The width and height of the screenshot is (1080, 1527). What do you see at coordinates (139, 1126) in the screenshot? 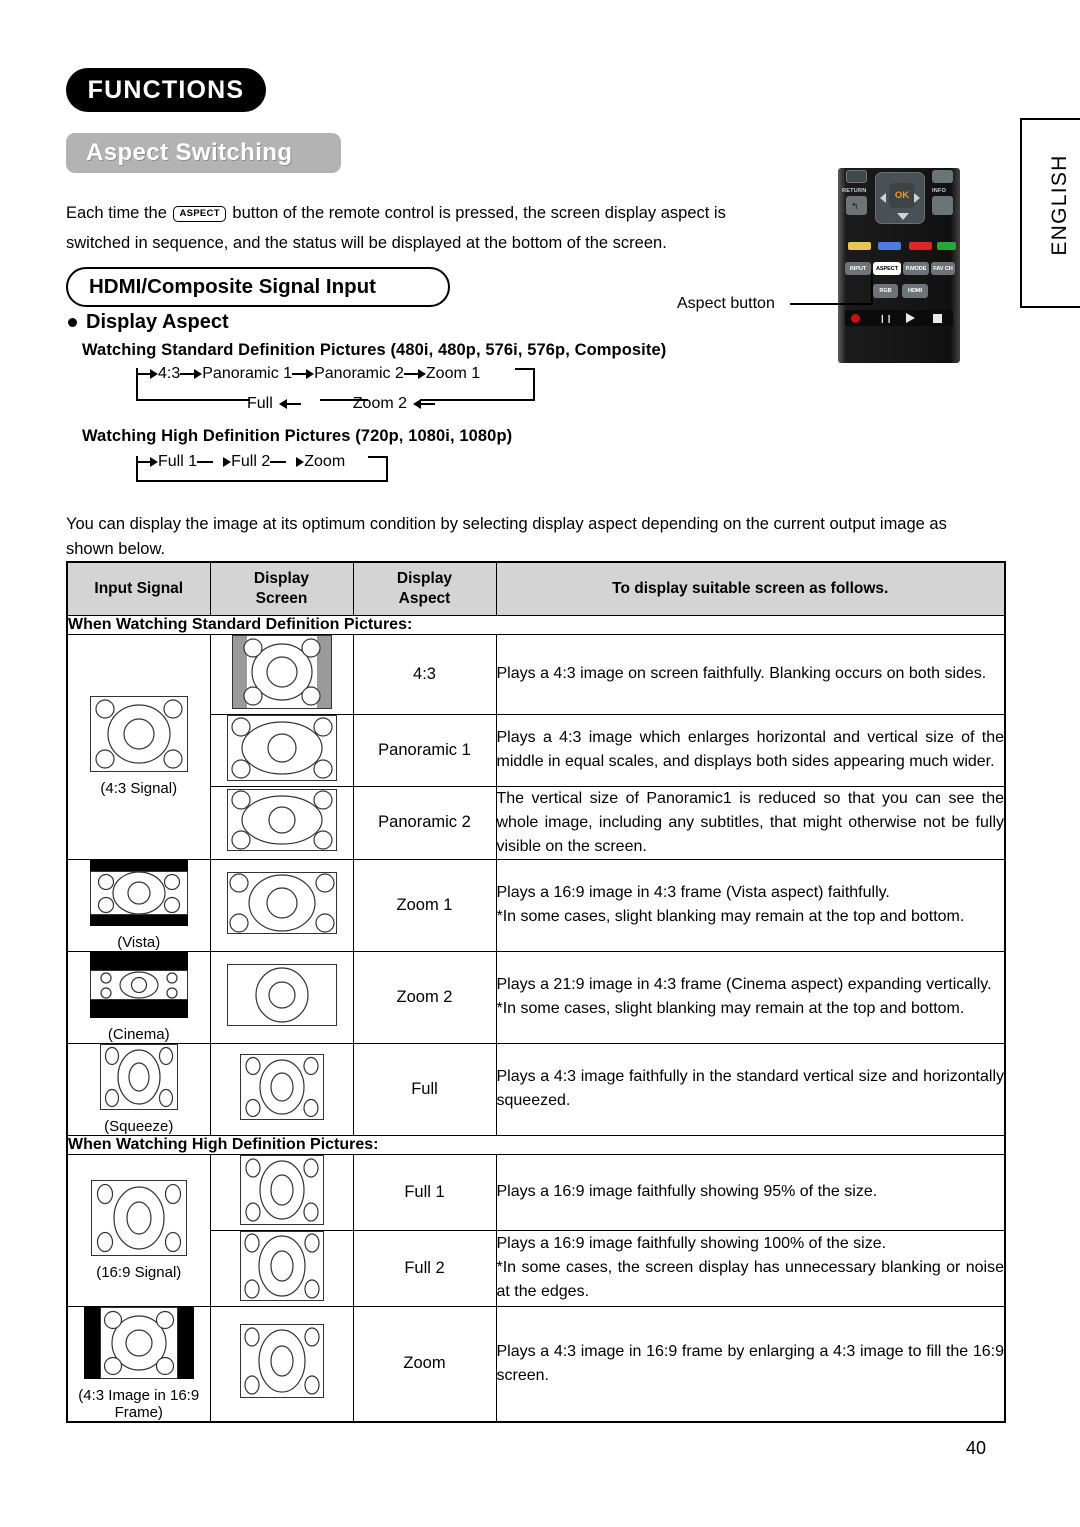
I see `input-caption-squeeze: (Squeeze)` at bounding box center [139, 1126].